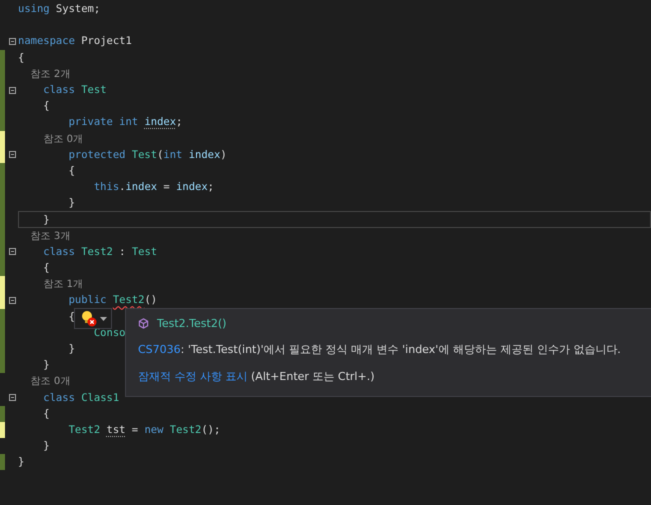 The width and height of the screenshot is (651, 505). I want to click on code-line: Test2 tst = new Test2();, so click(144, 430).